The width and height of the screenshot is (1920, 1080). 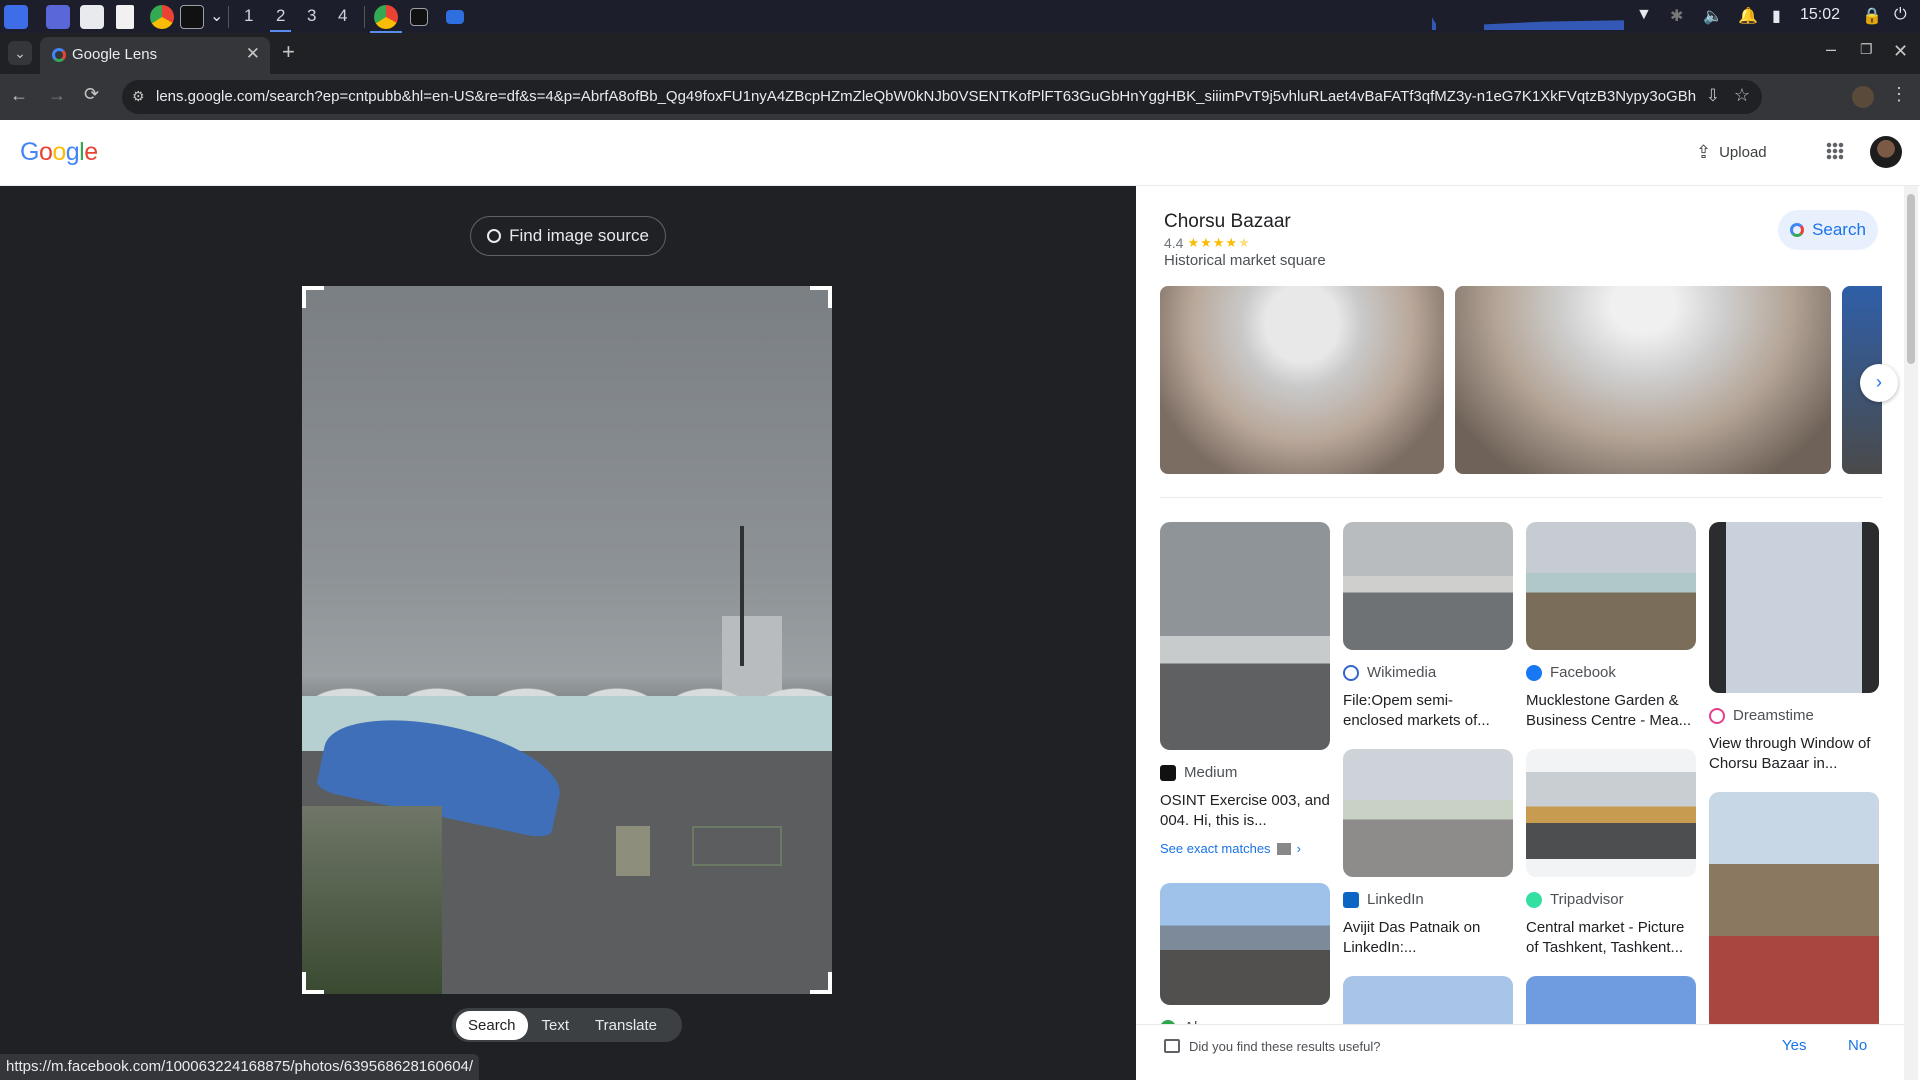 What do you see at coordinates (228, 17) in the screenshot?
I see `divider` at bounding box center [228, 17].